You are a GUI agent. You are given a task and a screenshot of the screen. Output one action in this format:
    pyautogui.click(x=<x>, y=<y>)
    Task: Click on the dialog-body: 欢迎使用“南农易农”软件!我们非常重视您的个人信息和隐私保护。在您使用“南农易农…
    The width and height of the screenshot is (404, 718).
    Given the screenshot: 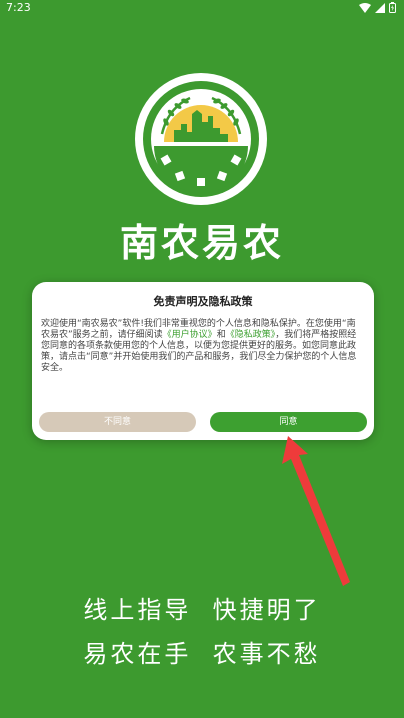 What is the action you would take?
    pyautogui.click(x=202, y=346)
    